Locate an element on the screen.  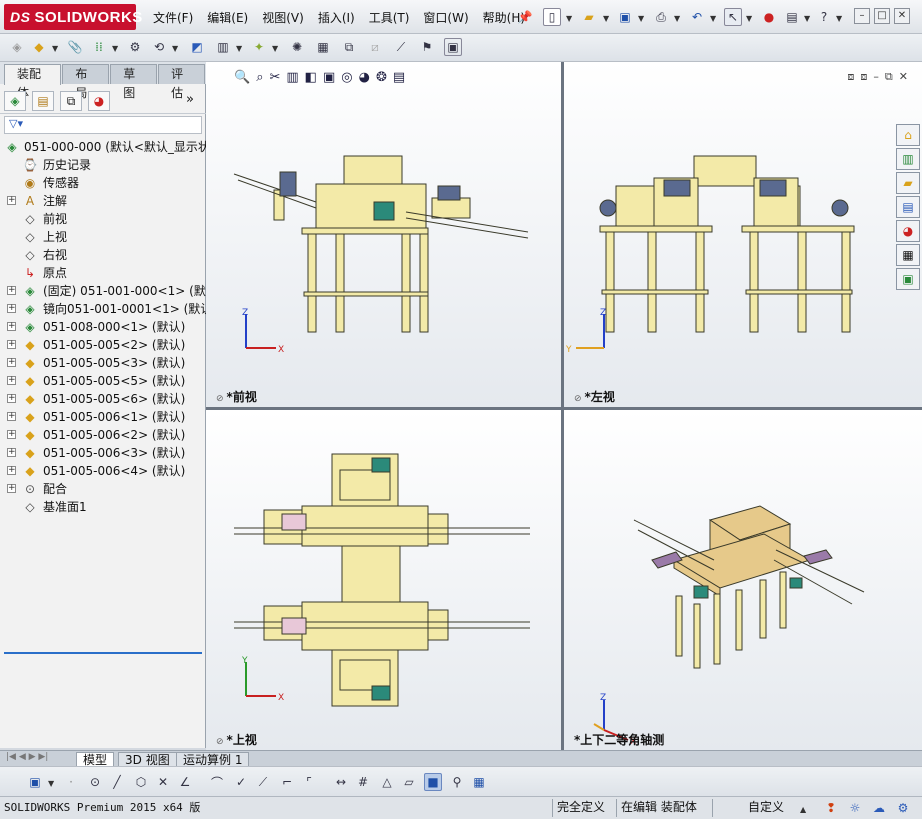
minimize-icon: – is located at coordinates (862, 16).